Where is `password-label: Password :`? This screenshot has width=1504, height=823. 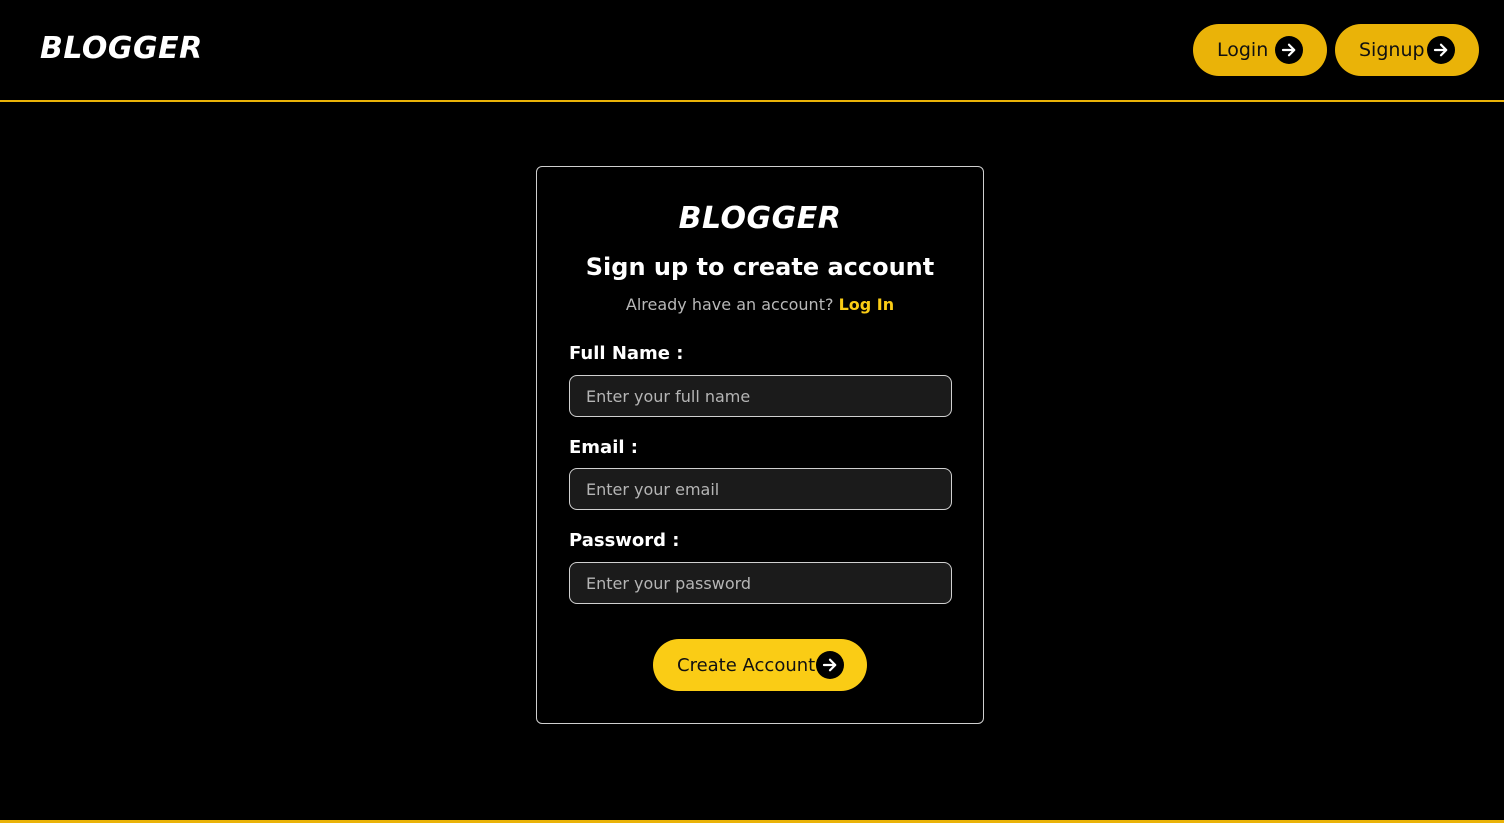
password-label: Password : is located at coordinates (624, 540).